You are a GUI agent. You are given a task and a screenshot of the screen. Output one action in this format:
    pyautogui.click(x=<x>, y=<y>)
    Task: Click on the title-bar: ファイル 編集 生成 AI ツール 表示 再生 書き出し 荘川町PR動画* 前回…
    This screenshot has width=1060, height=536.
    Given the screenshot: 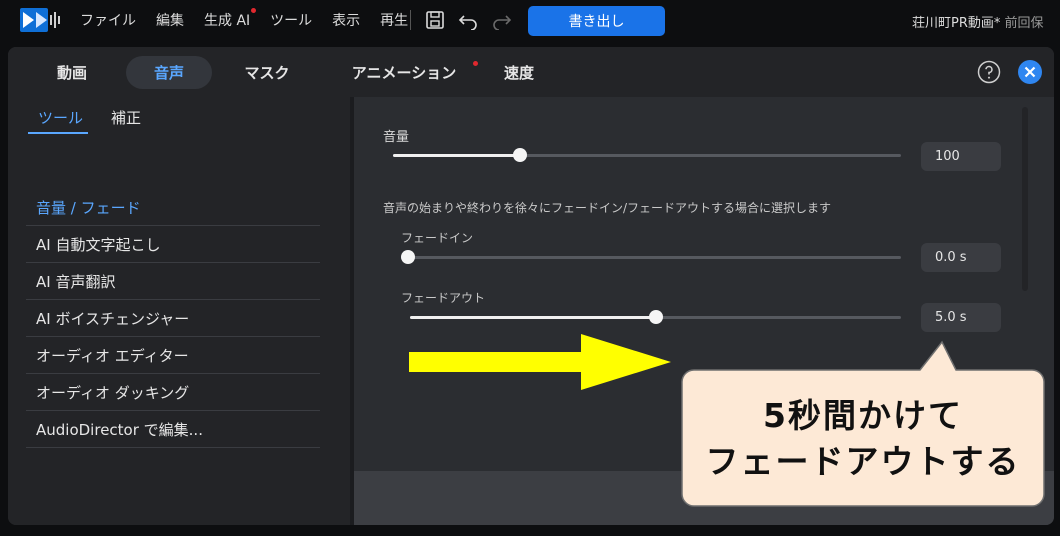 What is the action you would take?
    pyautogui.click(x=530, y=20)
    